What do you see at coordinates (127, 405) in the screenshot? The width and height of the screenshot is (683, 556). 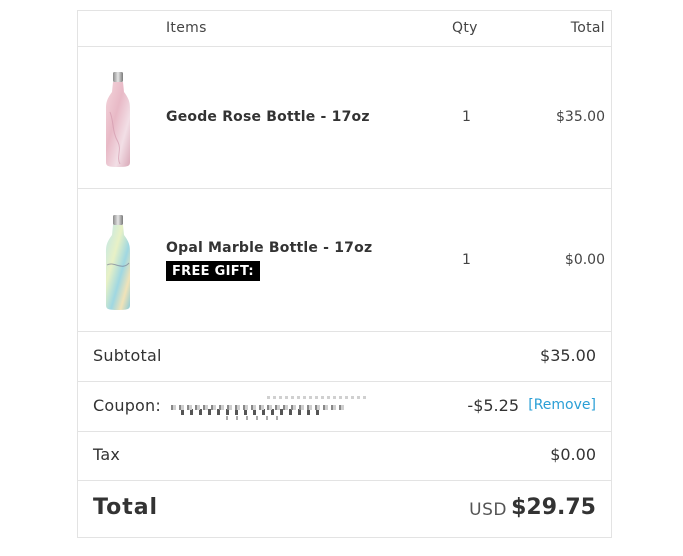 I see `coupon-label: Coupon:` at bounding box center [127, 405].